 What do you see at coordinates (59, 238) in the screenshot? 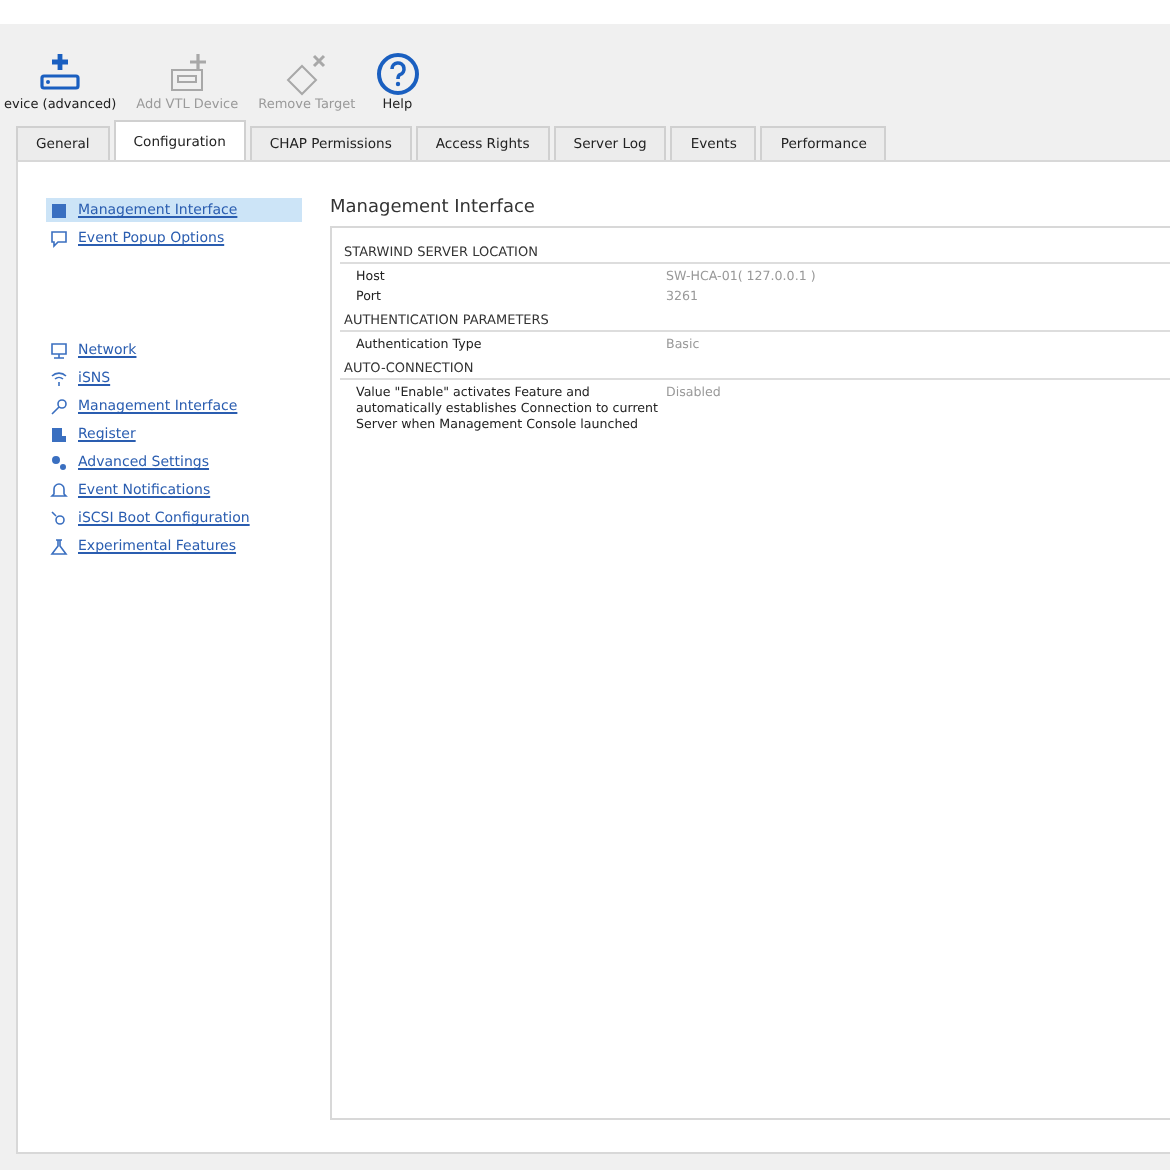
I see `speech-bubble-icon` at bounding box center [59, 238].